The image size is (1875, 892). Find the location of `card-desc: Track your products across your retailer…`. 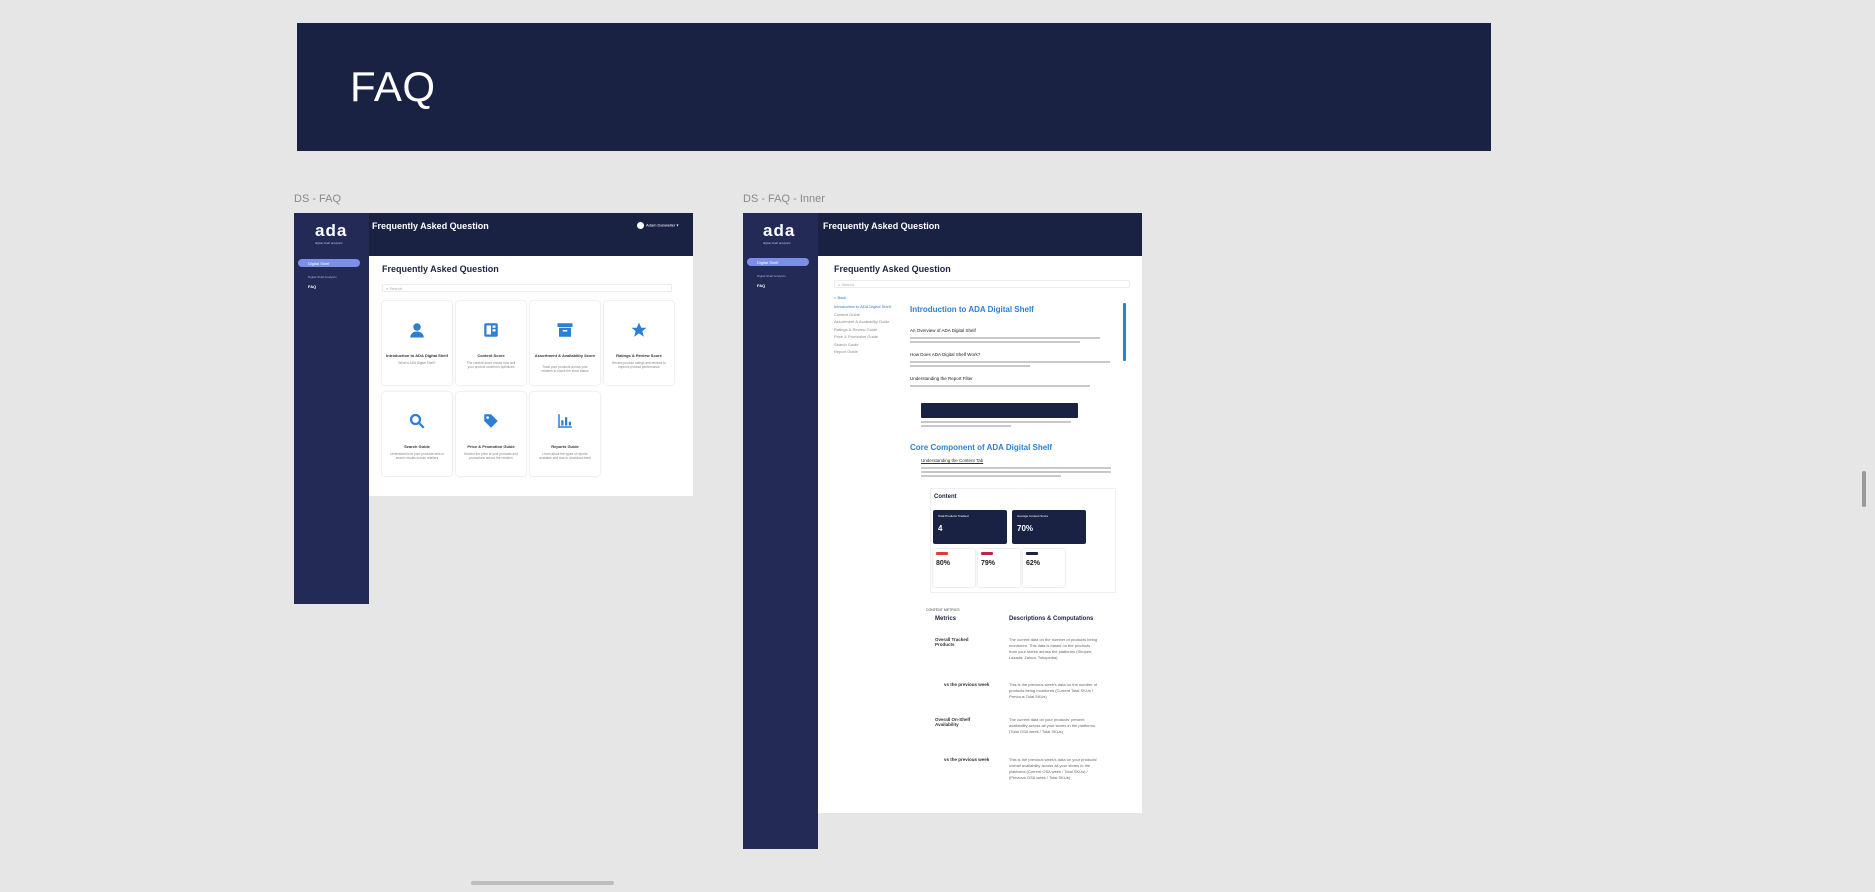

card-desc: Track your products across your retailer… is located at coordinates (565, 369).